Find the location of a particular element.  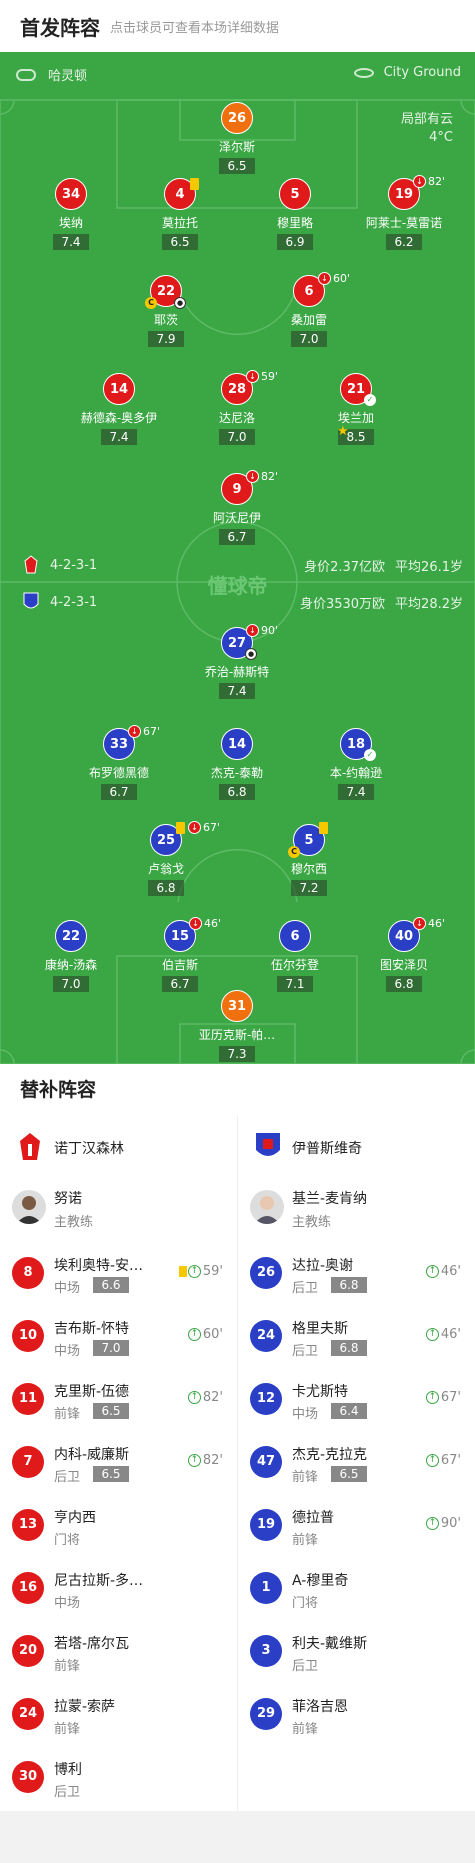

away-player-lw: 18 本-约翰逊 7.4 is located at coordinates (356, 764).